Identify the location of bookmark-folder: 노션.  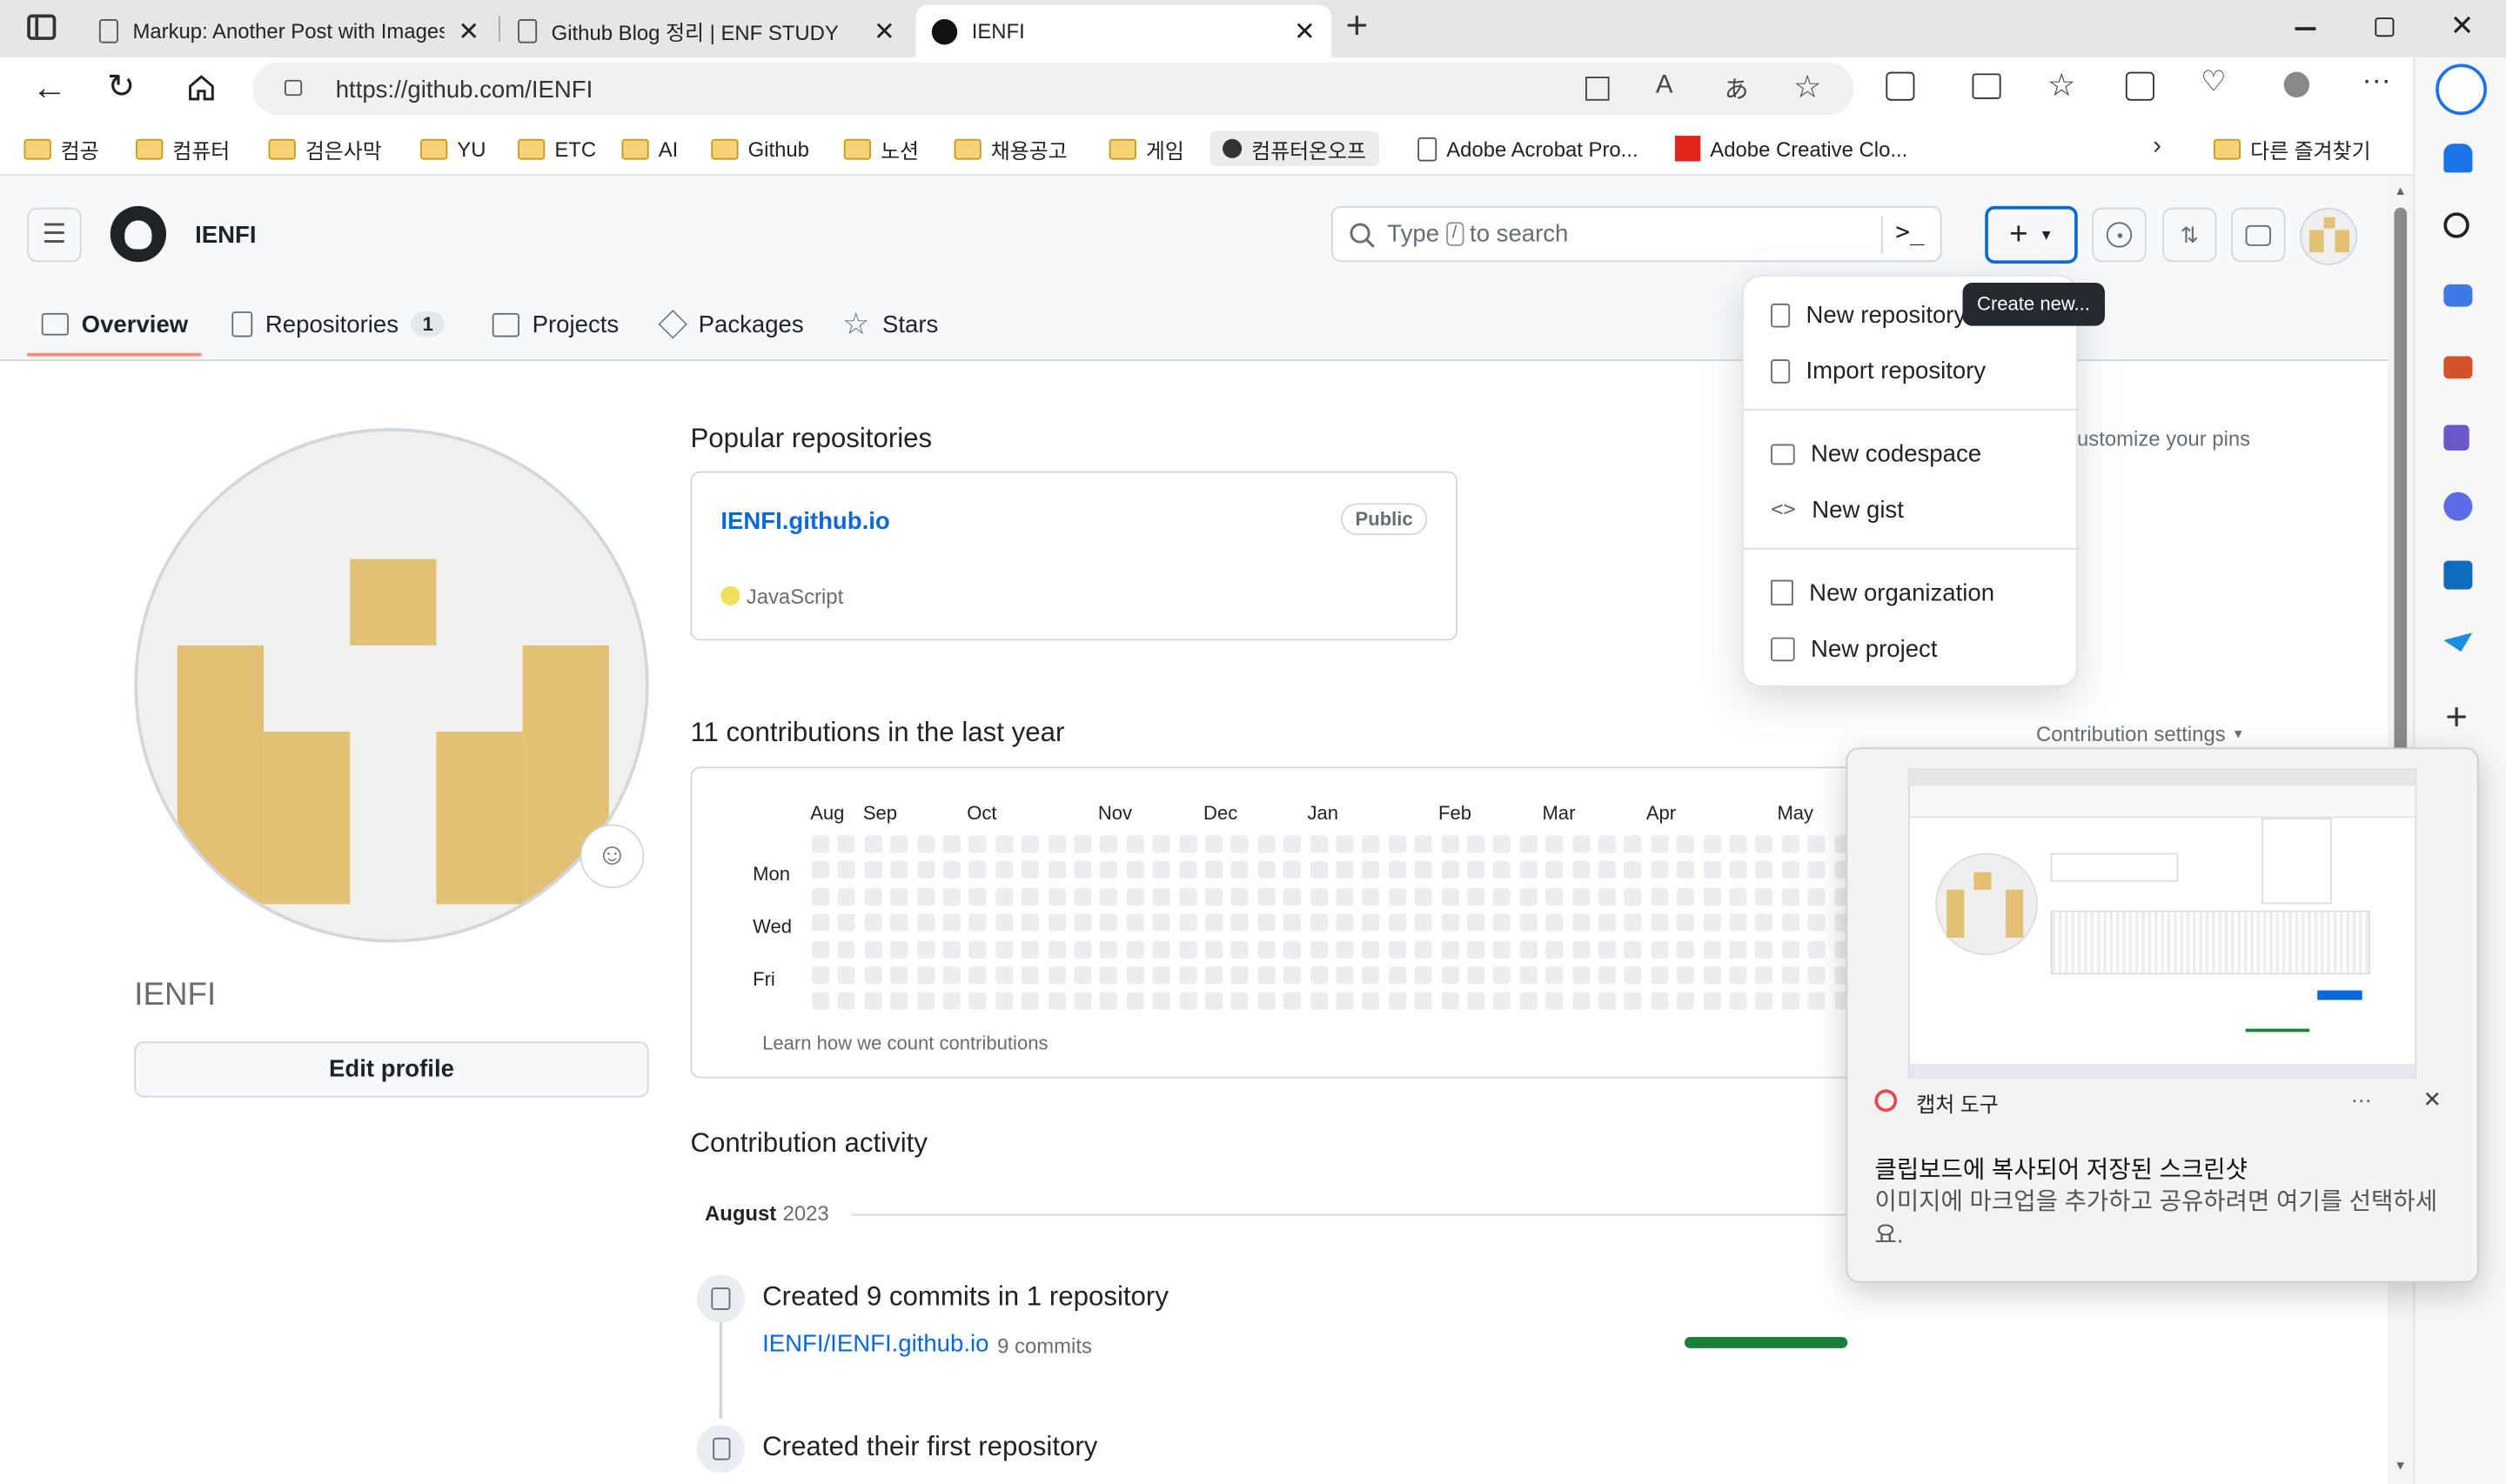
(881, 148).